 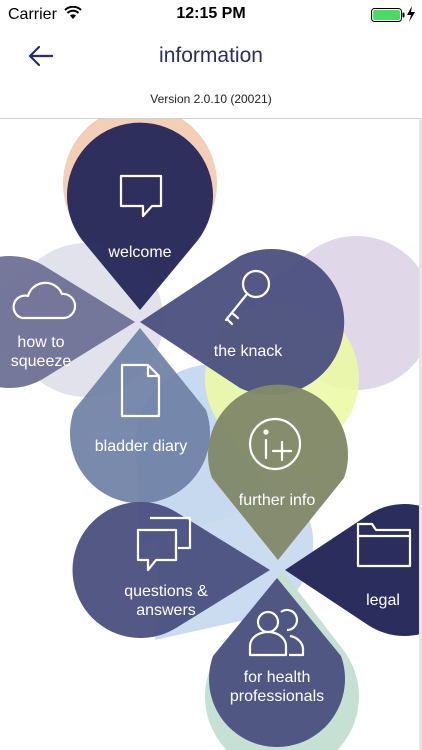 I want to click on legal-label: legal, so click(x=383, y=600).